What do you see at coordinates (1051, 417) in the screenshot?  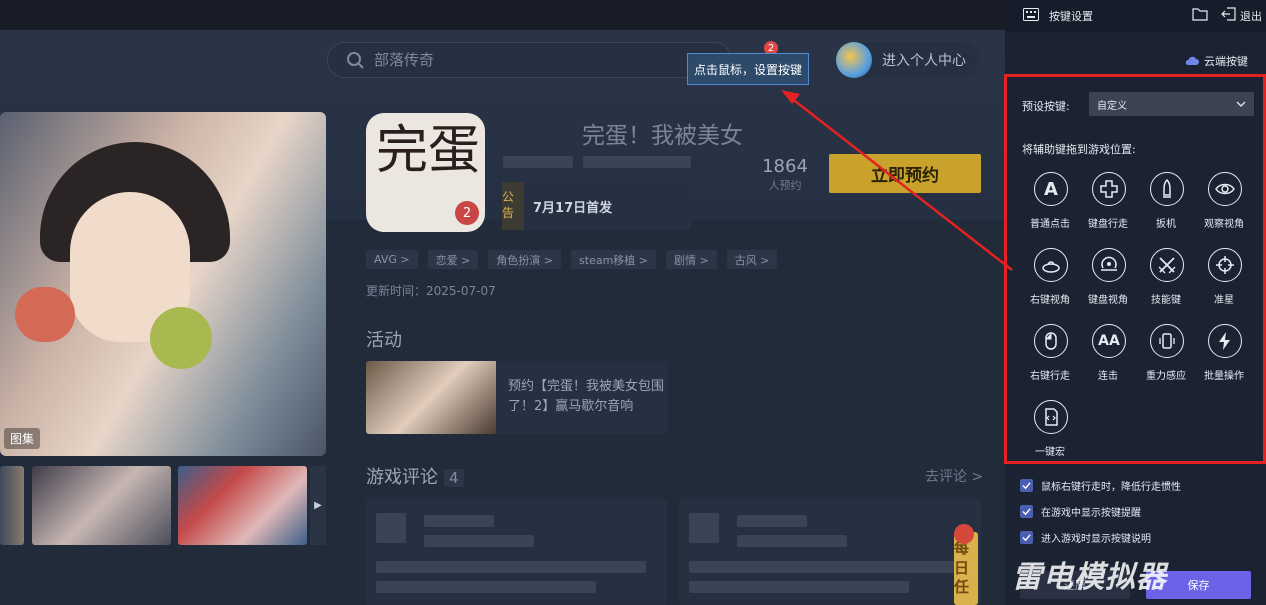 I see `macro-script-icon` at bounding box center [1051, 417].